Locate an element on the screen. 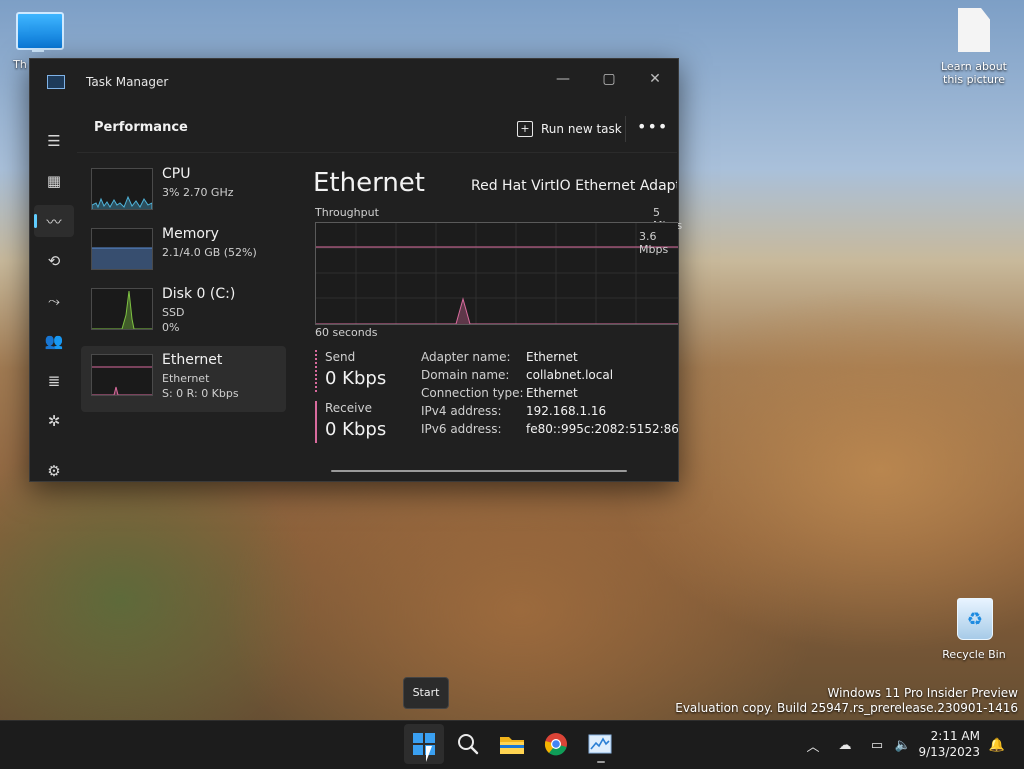  property-value: collabnet.local is located at coordinates (570, 375).